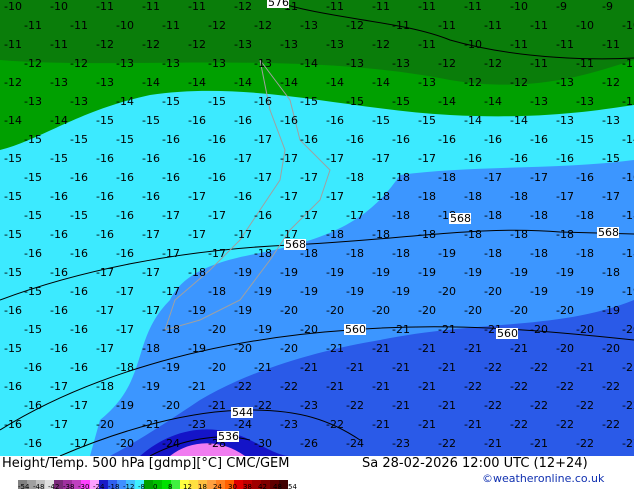 The image size is (634, 490). Describe the element at coordinates (628, 25) in the screenshot. I see `temperature-label: -10` at that location.